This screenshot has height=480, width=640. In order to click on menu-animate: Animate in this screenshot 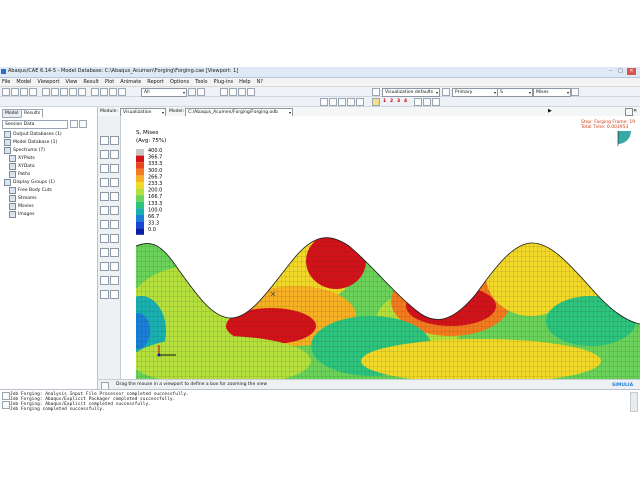, I will do `click(130, 82)`.